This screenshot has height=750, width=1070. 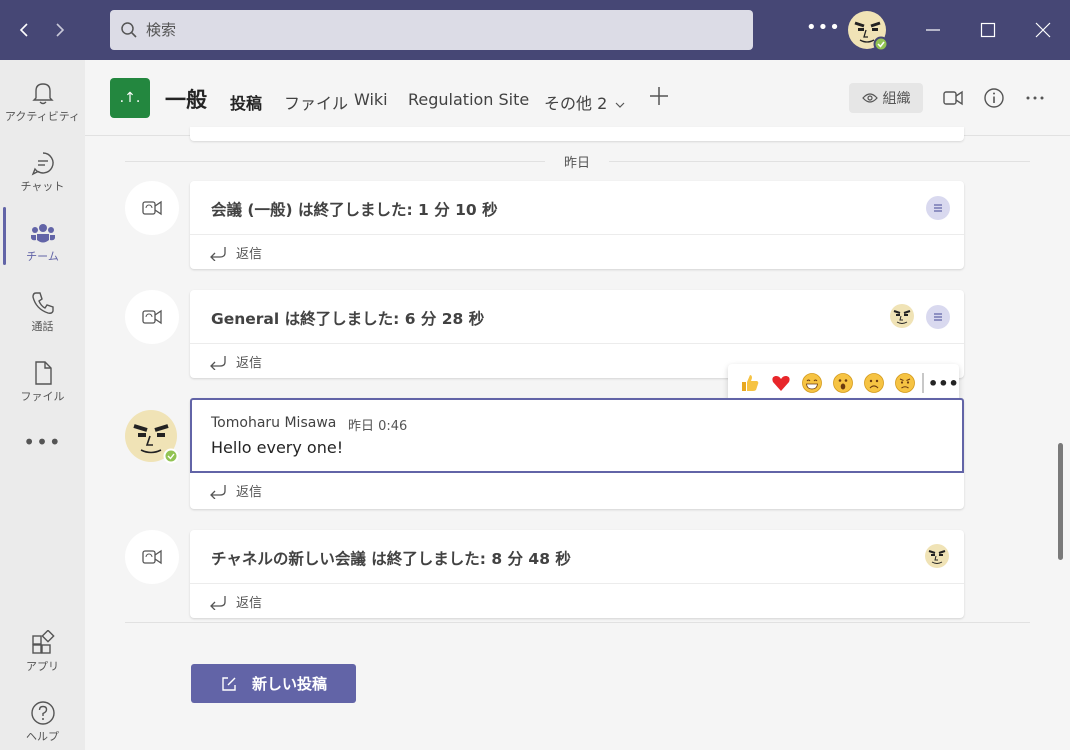 I want to click on more-reactions-icon: •••, so click(x=943, y=383).